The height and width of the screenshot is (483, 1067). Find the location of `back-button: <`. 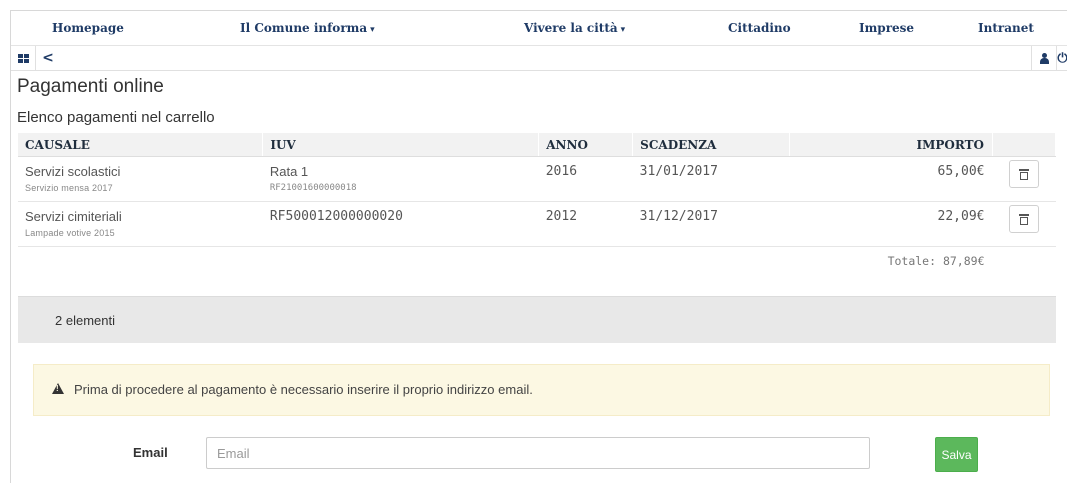

back-button: < is located at coordinates (48, 58).